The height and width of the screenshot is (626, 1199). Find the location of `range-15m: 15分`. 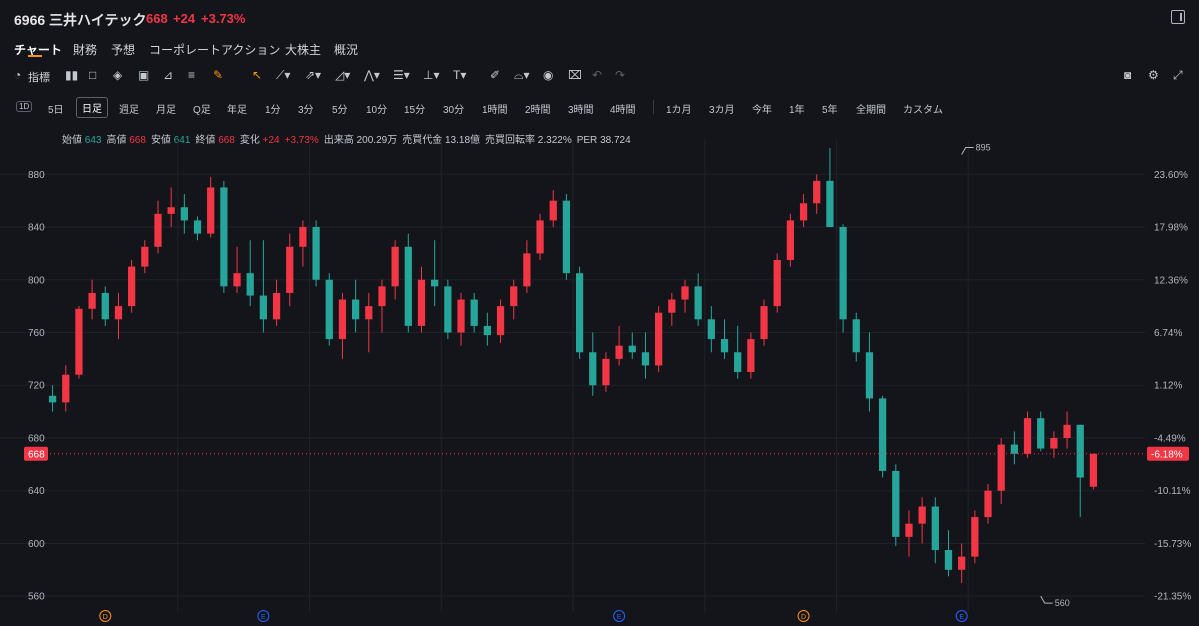

range-15m: 15分 is located at coordinates (414, 108).